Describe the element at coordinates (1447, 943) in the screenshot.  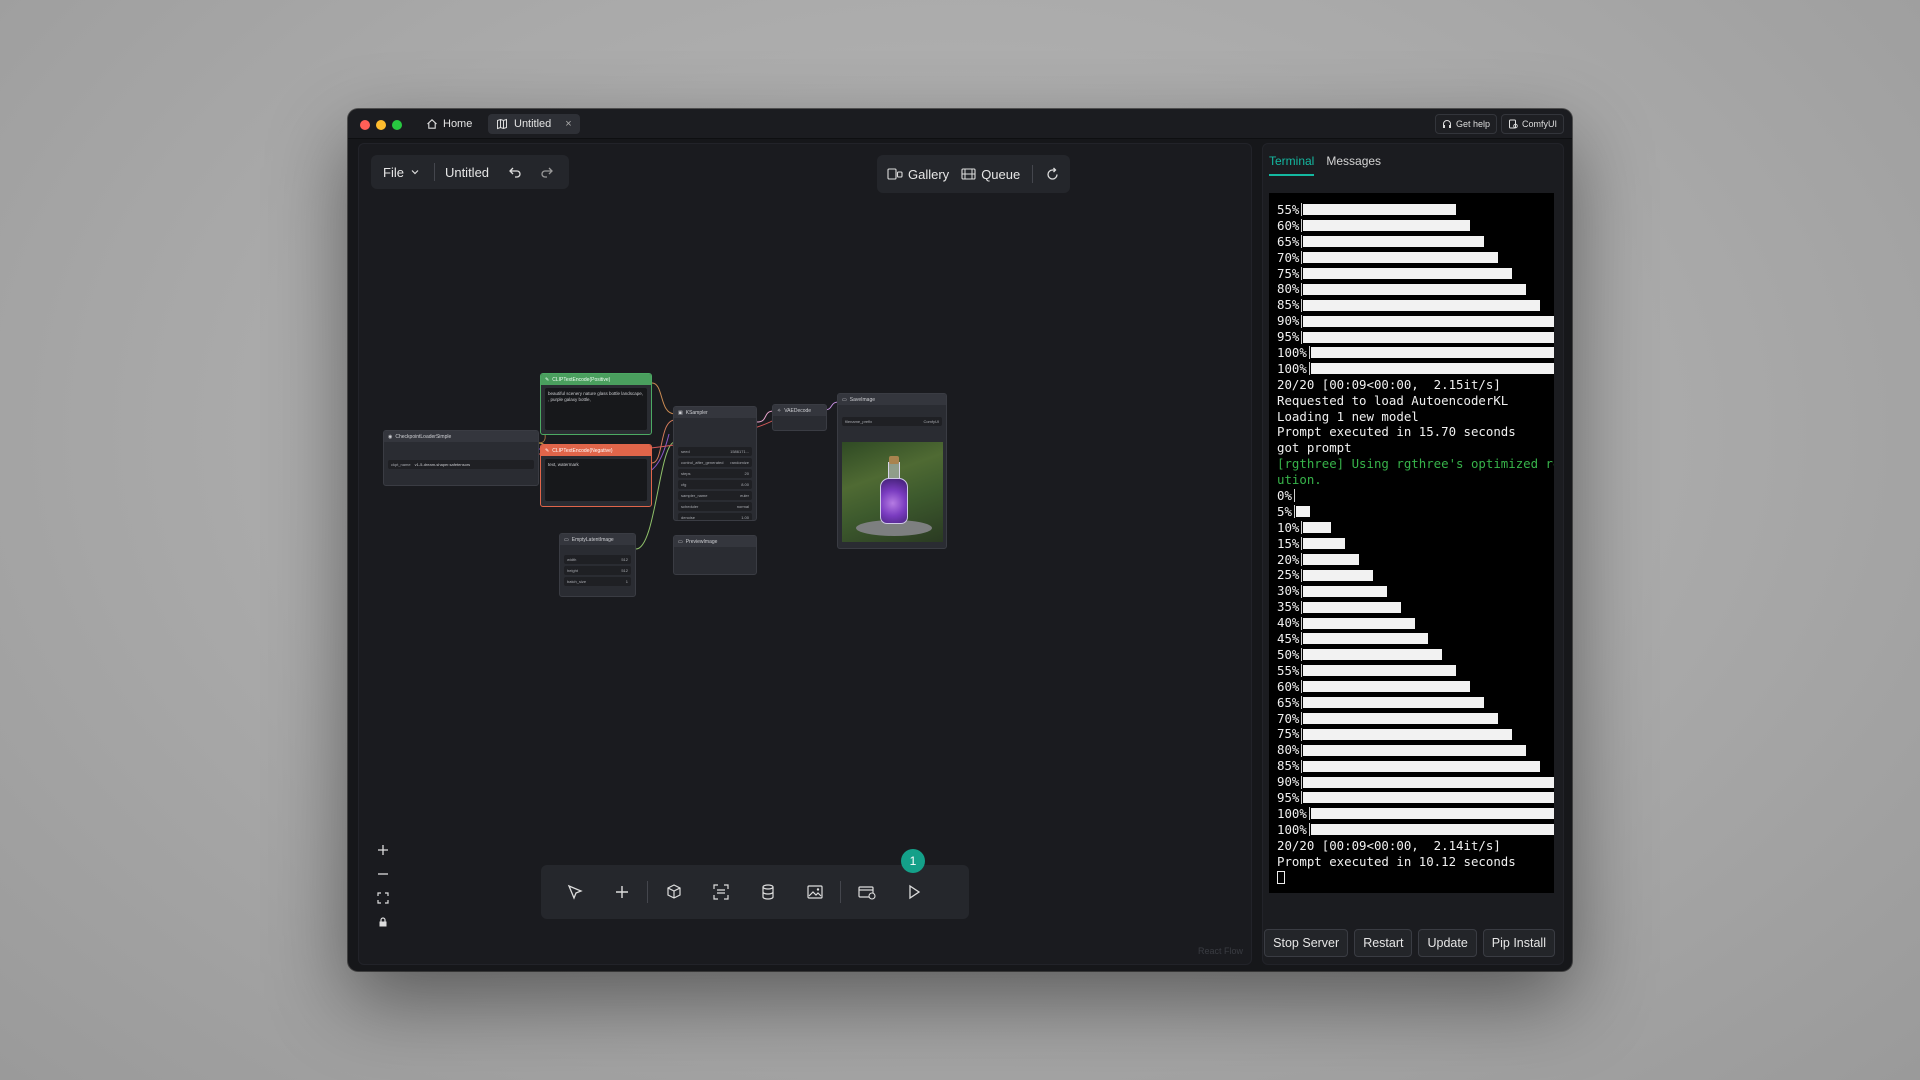
I see `update-button: Update` at that location.